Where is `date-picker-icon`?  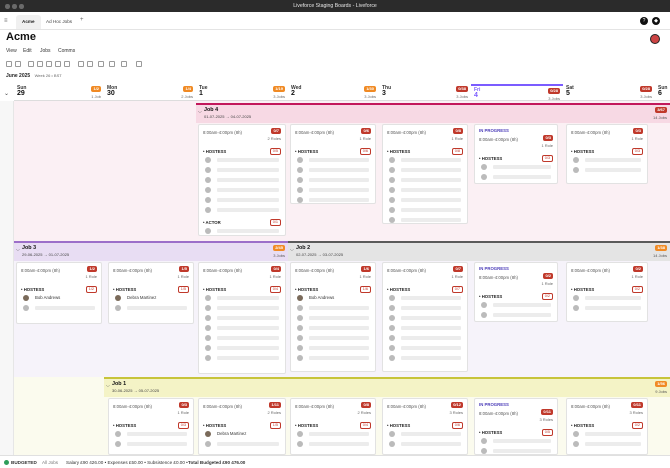 date-picker-icon is located at coordinates (139, 64).